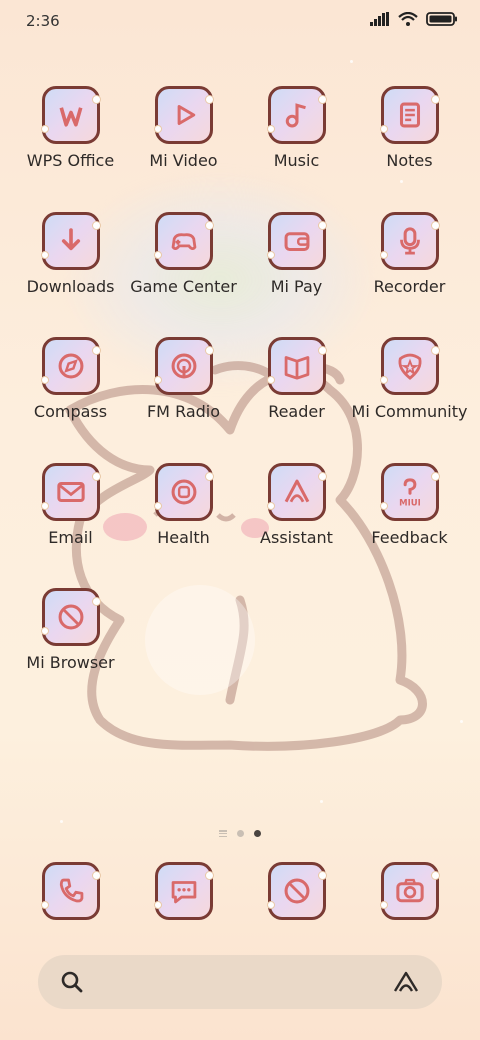  I want to click on gamepad-icon, so click(184, 241).